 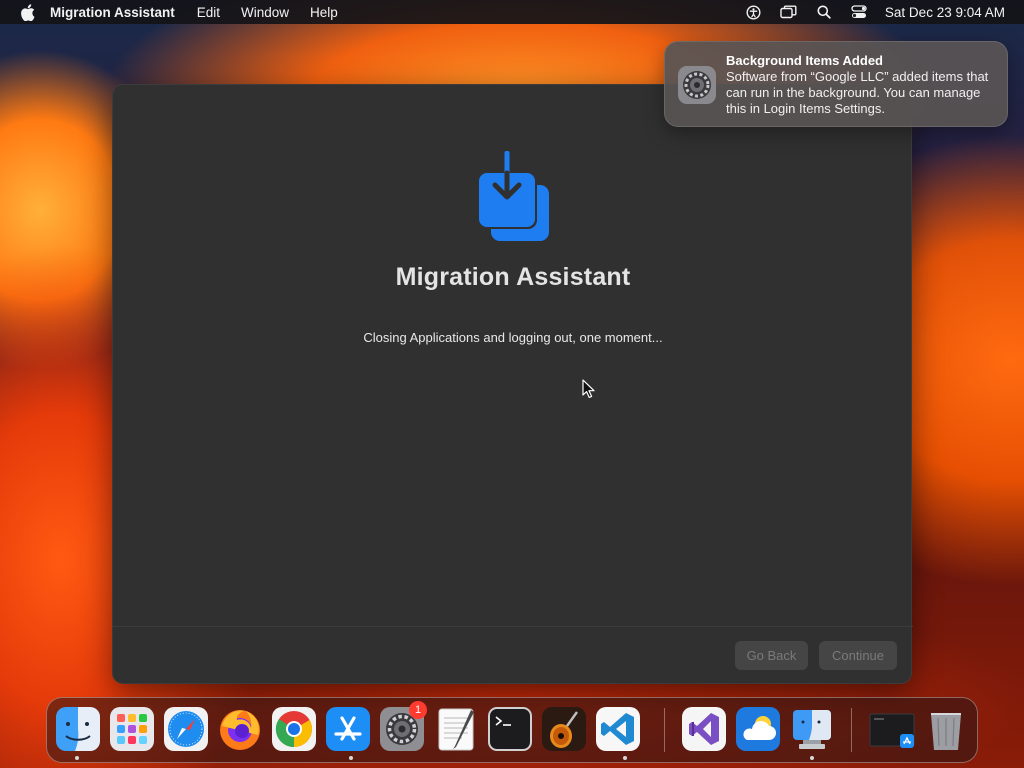 I want to click on app-store-icon, so click(x=348, y=729).